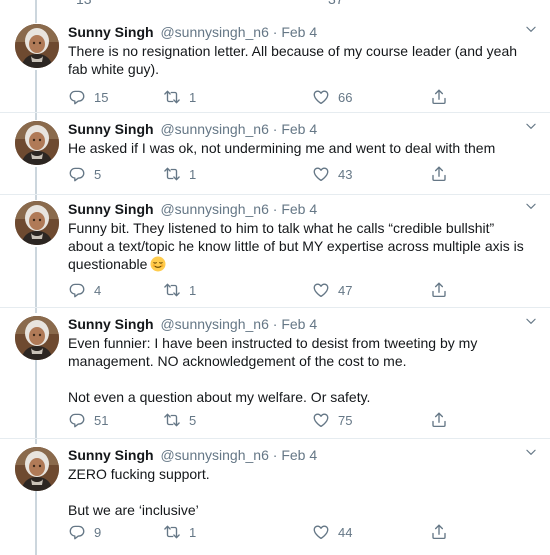 This screenshot has width=550, height=555. I want to click on like-button: 75, so click(332, 420).